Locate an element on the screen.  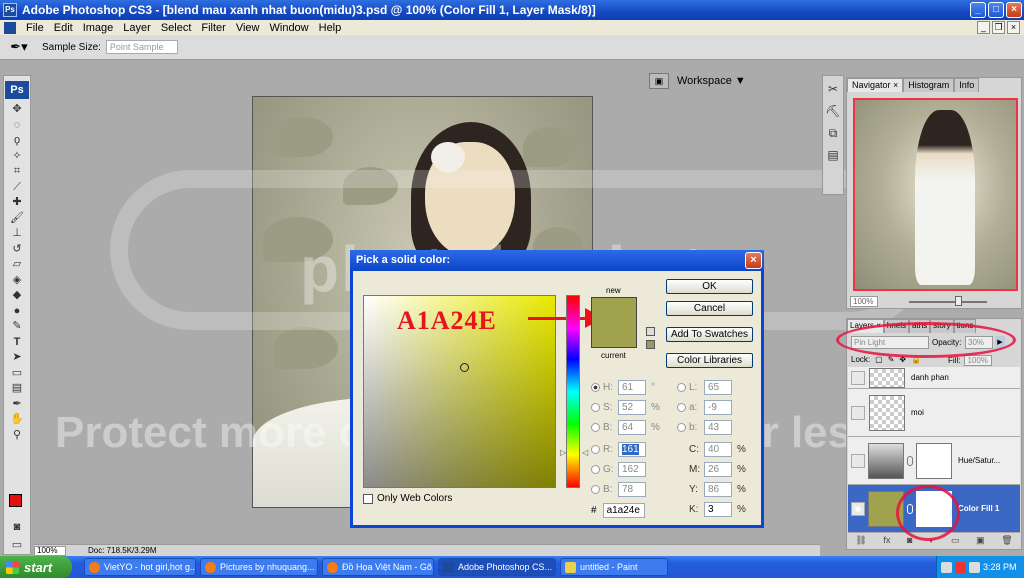
menu-window: Window is located at coordinates (289, 28).